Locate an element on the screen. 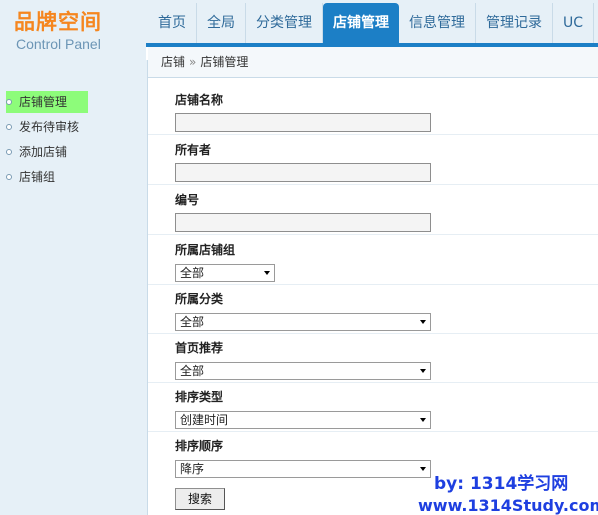 Image resolution: width=598 pixels, height=515 pixels. shop-name-input is located at coordinates (303, 122).